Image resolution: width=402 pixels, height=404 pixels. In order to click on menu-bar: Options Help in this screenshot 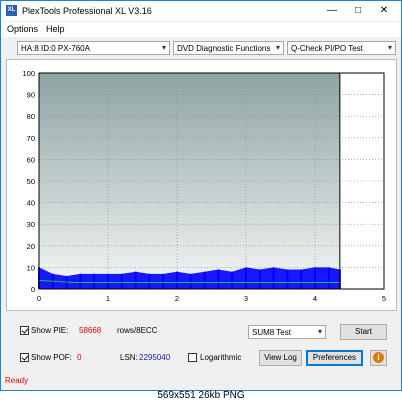, I will do `click(201, 29)`.